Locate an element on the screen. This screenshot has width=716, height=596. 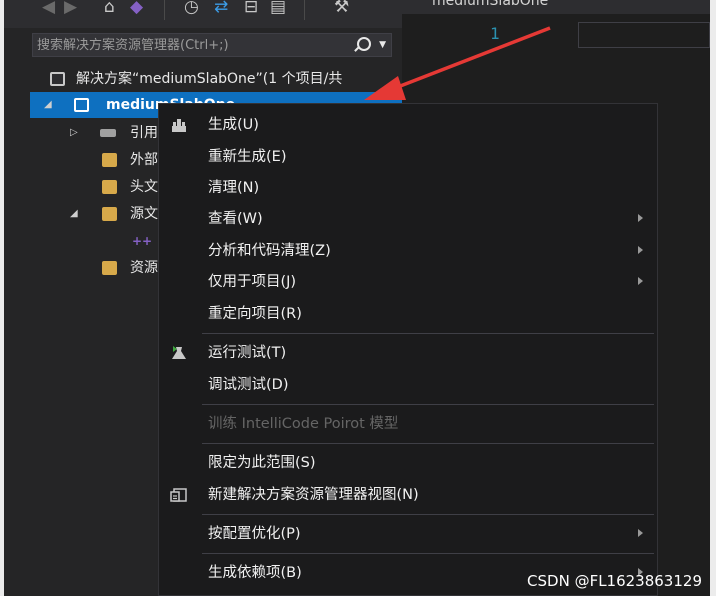
tree-item-label: 资源 is located at coordinates (144, 268).